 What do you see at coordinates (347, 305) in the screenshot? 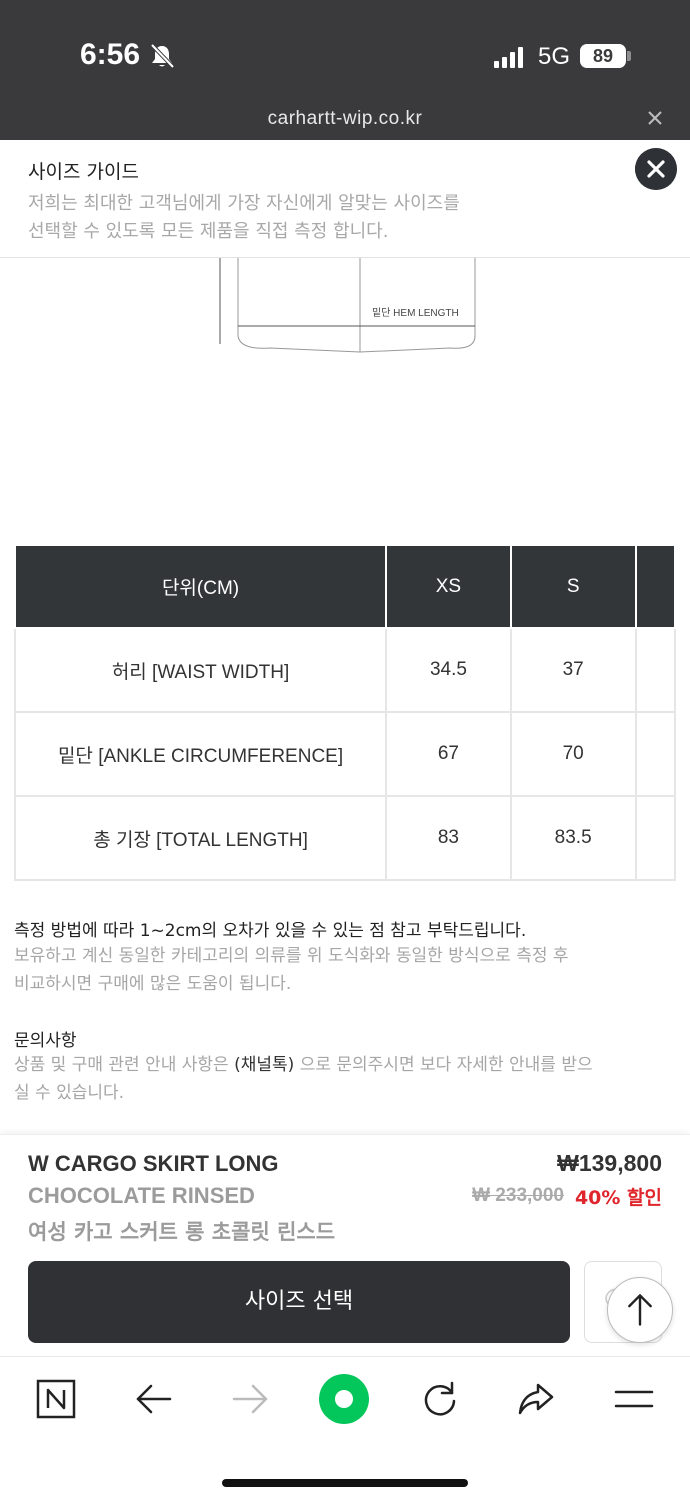
I see `garment-diagram: 밑단 HEM LENGTH` at bounding box center [347, 305].